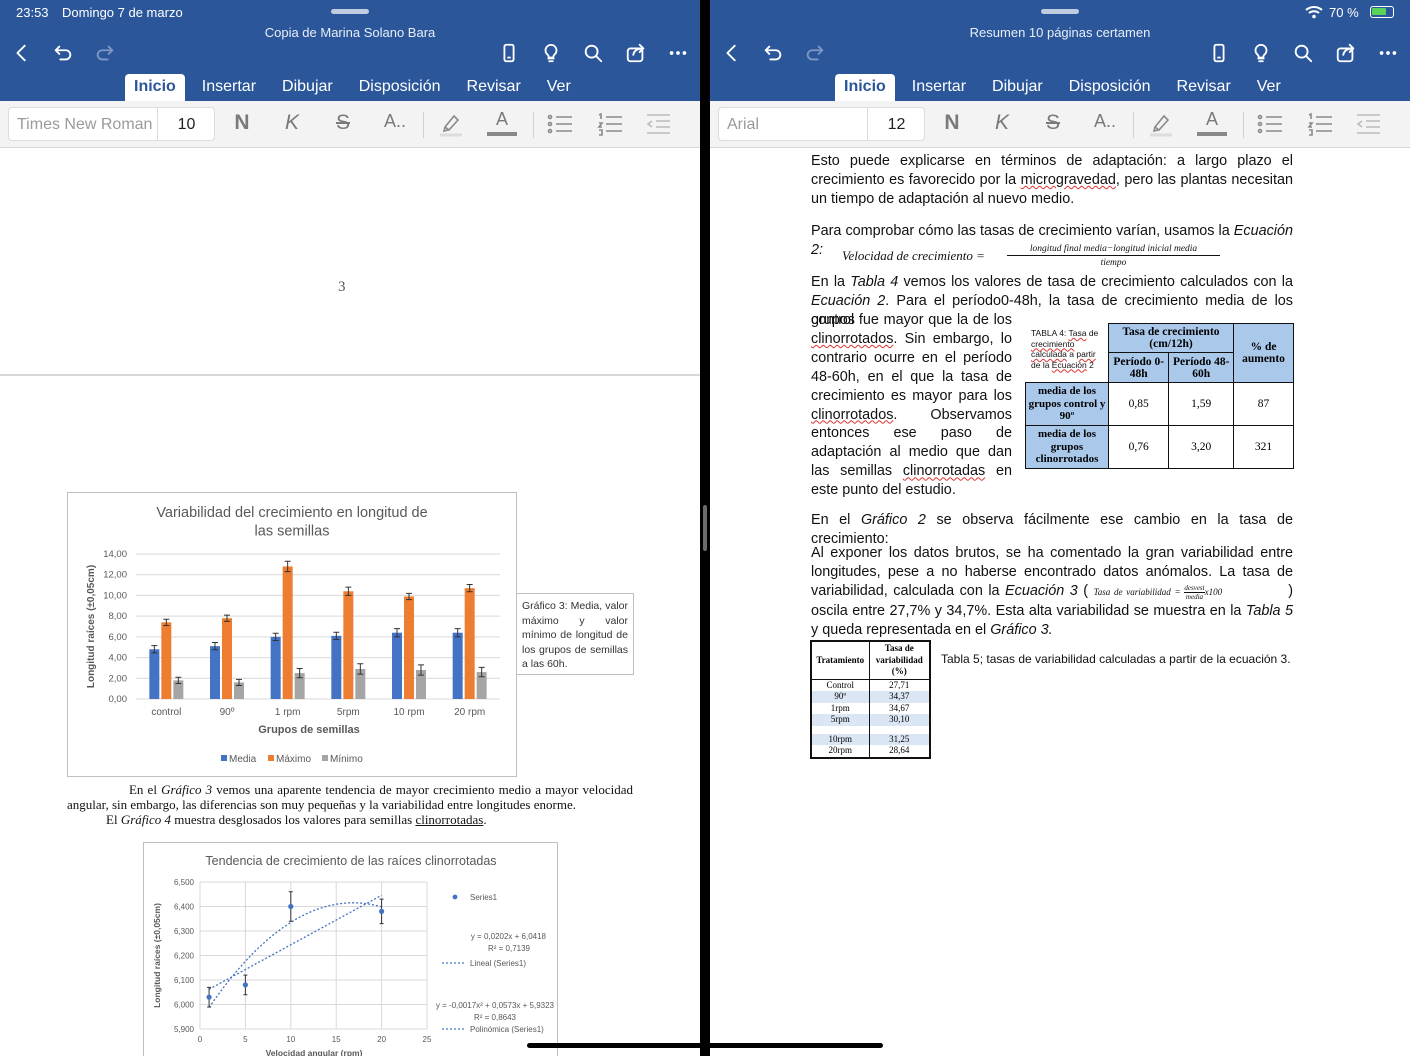 The width and height of the screenshot is (1410, 1056). Describe the element at coordinates (899, 751) in the screenshot. I see `table-cell: 28,64` at that location.